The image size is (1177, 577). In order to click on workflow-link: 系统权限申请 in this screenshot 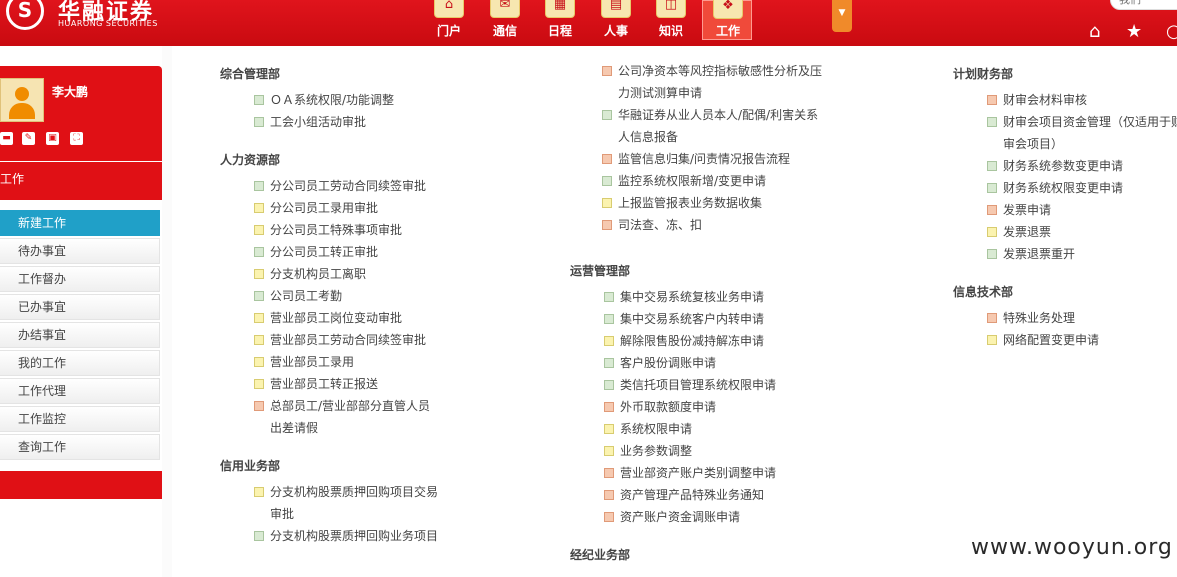, I will do `click(717, 429)`.